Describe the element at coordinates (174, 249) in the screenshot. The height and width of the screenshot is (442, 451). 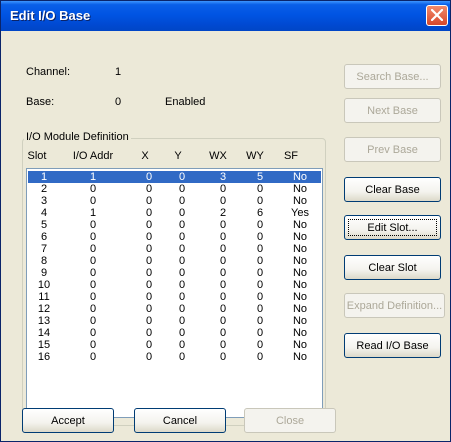
I see `slot-row: 7 0 0 0 0 0 No` at that location.